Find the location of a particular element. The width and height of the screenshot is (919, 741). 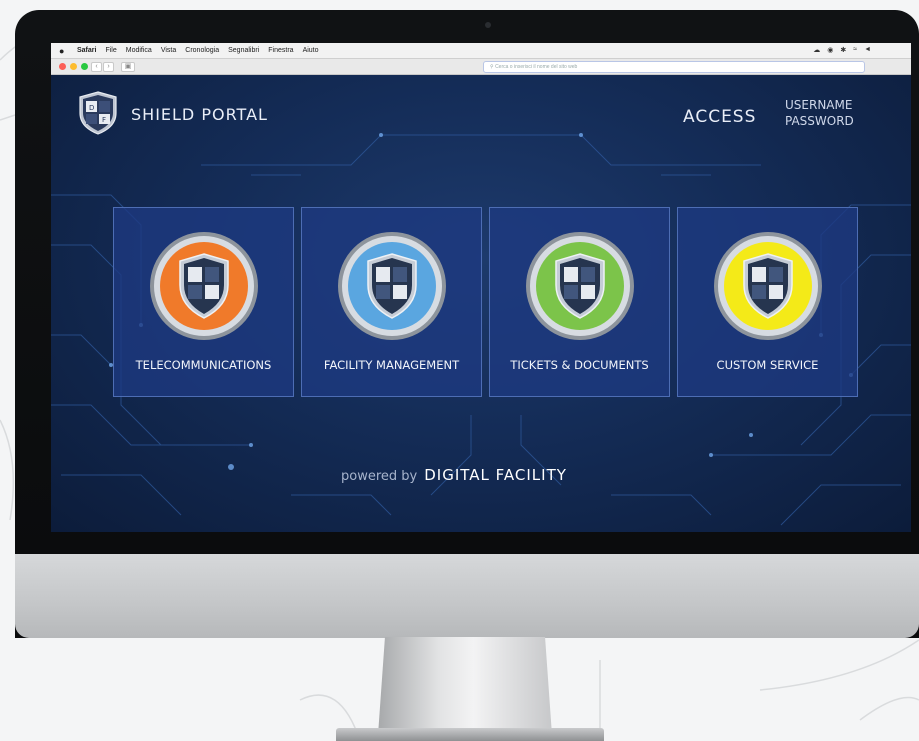

window-controls is located at coordinates (73, 66).